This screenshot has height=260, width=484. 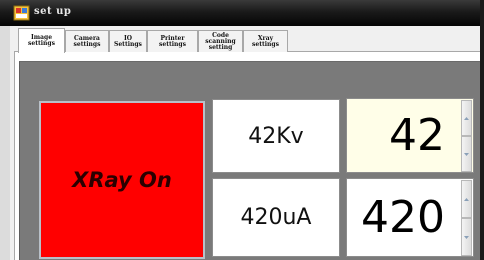 I want to click on voltage-setpoint-value: 42, so click(x=417, y=135).